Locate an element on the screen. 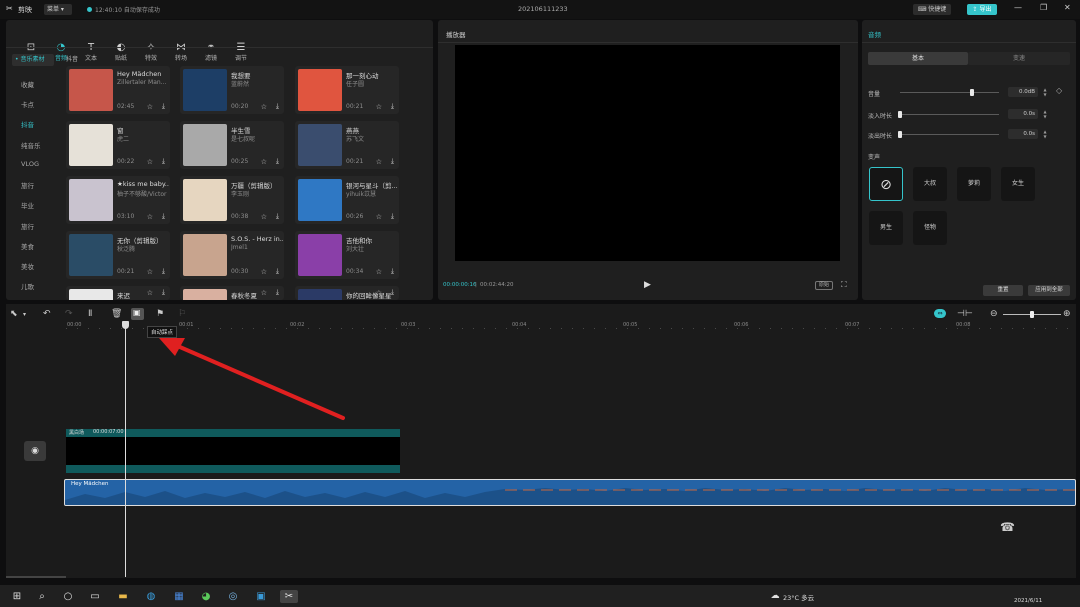 Image resolution: width=1080 pixels, height=607 pixels. reset-button: 重置 is located at coordinates (1003, 290).